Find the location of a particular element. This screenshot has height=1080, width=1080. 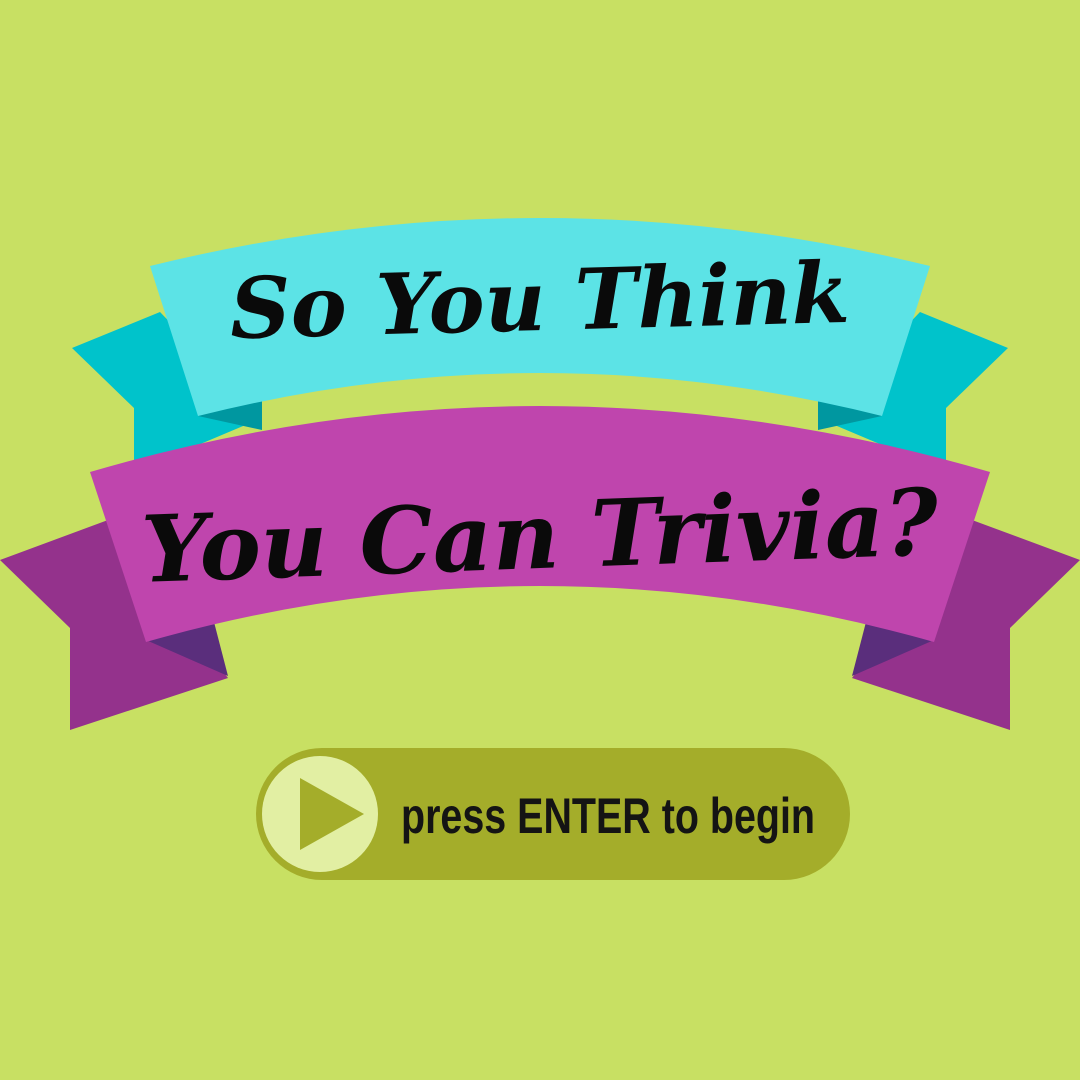

title-line-1: So You Think is located at coordinates (540, 300).